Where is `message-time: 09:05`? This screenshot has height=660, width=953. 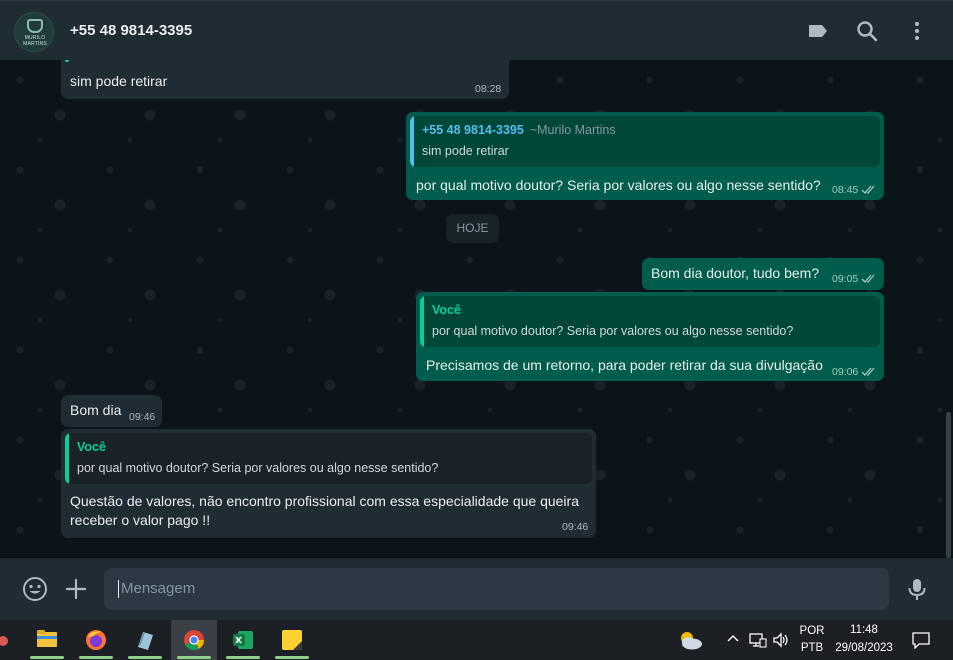 message-time: 09:05 is located at coordinates (845, 279).